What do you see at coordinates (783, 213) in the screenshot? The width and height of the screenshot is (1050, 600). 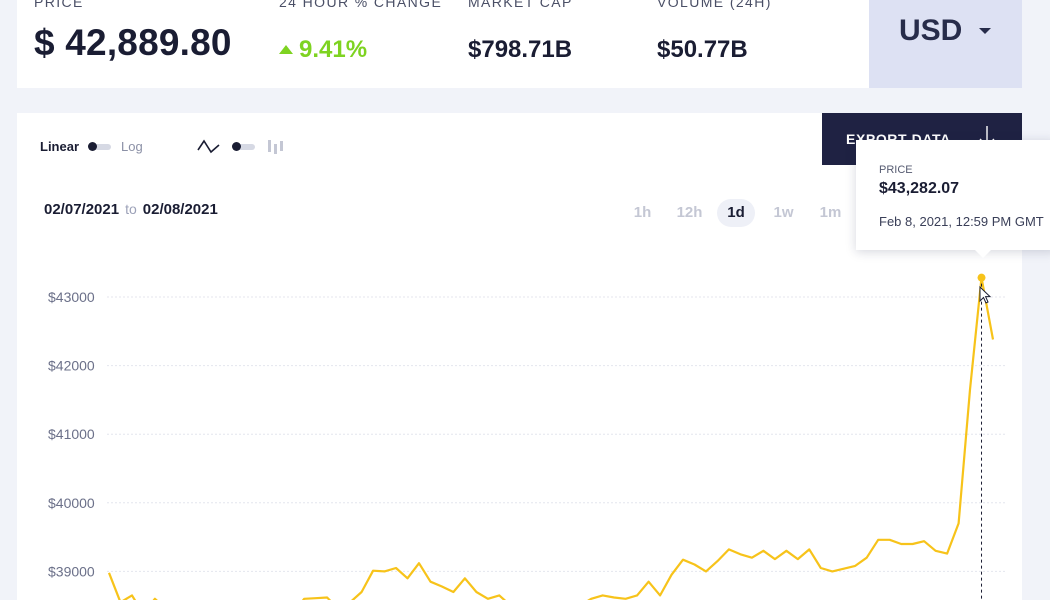 I see `period-1w: 1w` at bounding box center [783, 213].